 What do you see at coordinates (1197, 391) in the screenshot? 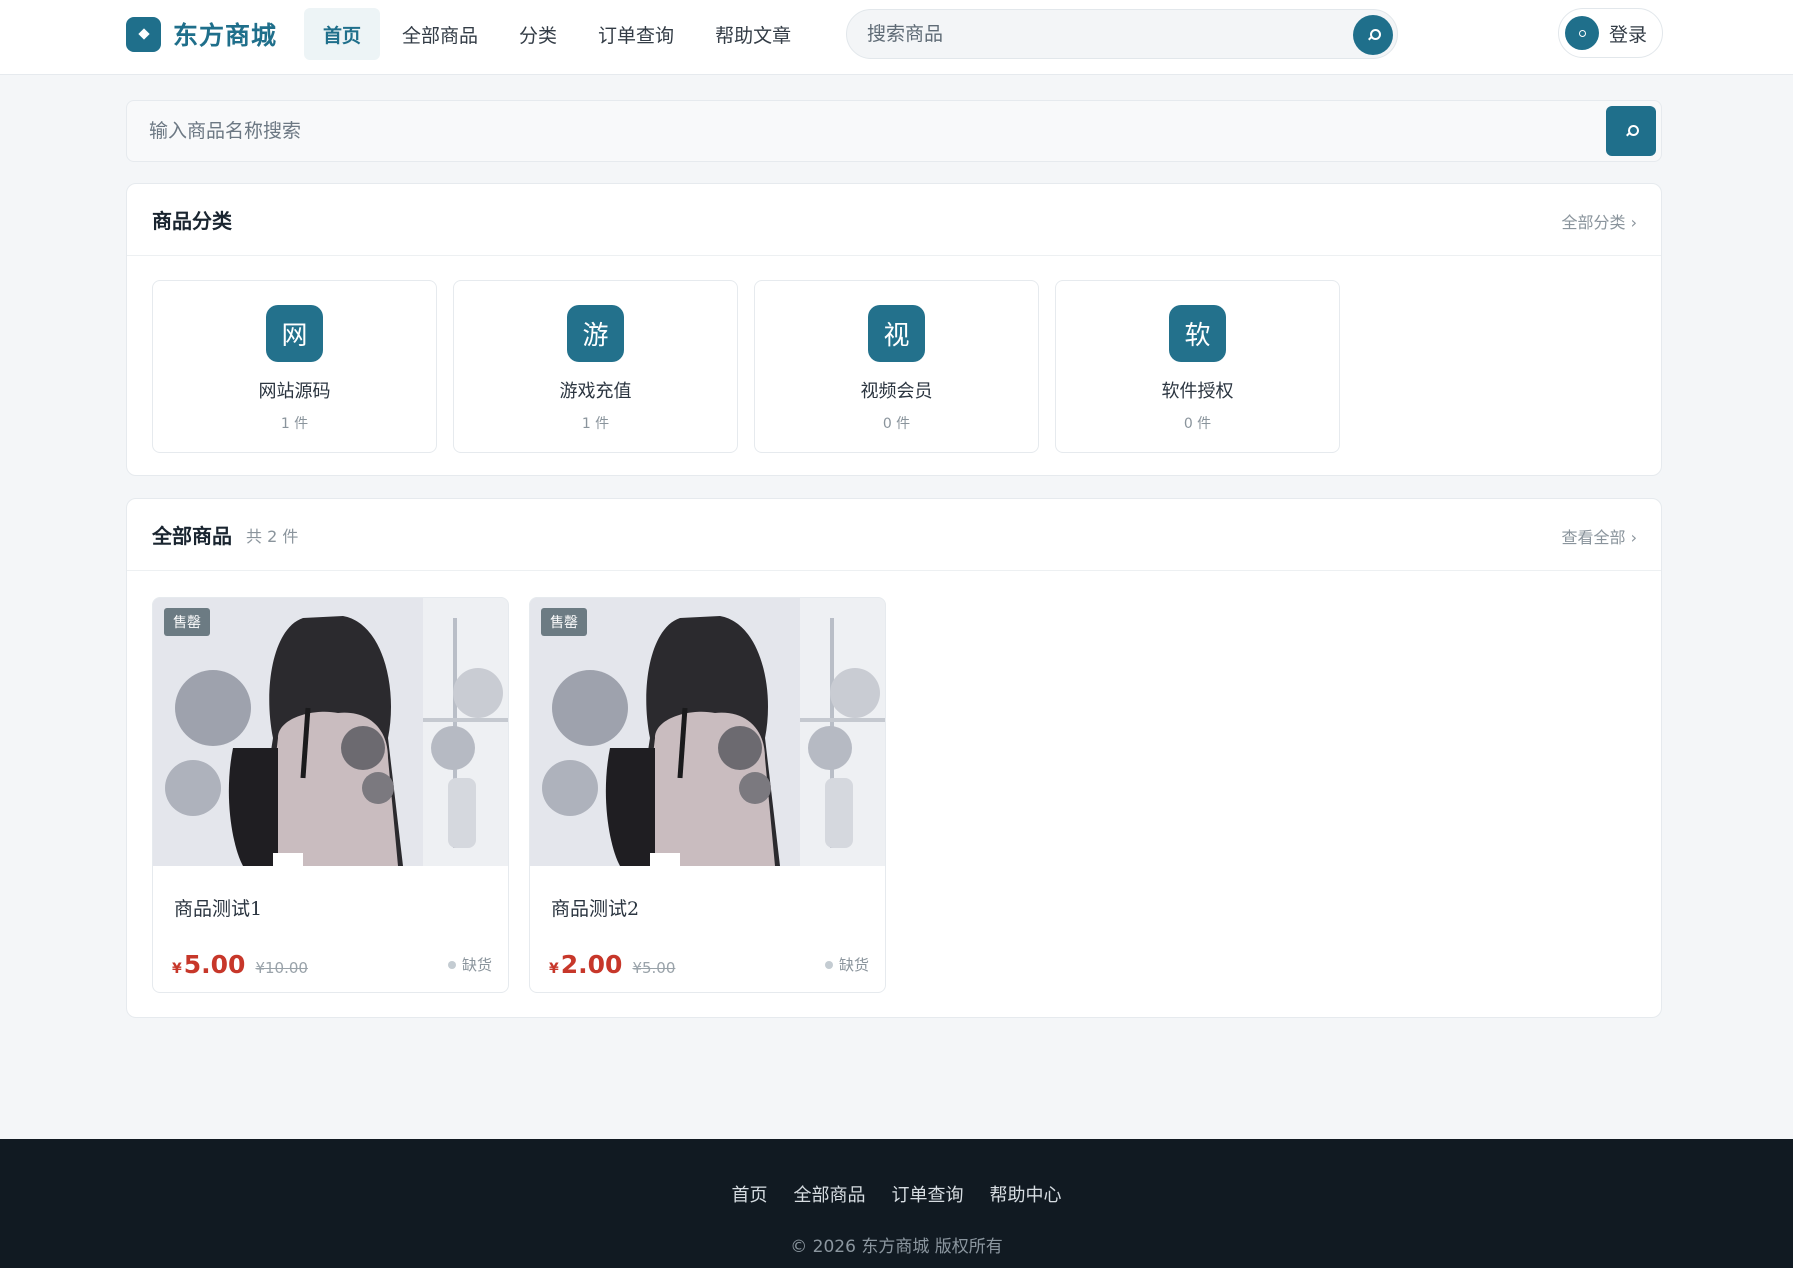
I see `category-name: 软件授权` at bounding box center [1197, 391].